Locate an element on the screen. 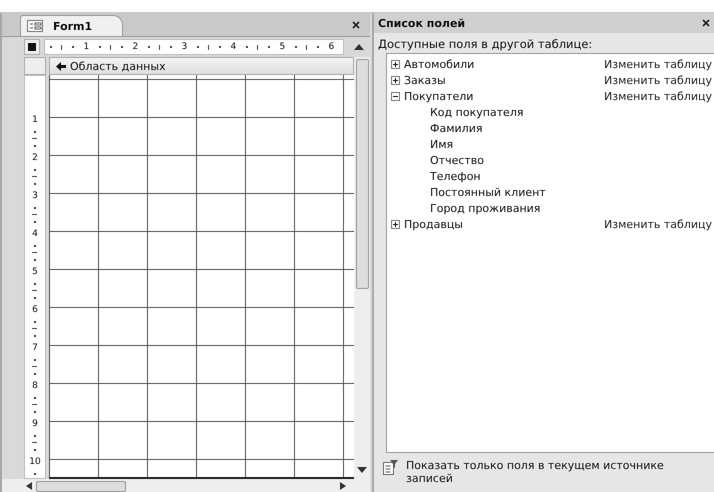 This screenshot has width=714, height=492. ruler-number: 9 is located at coordinates (35, 423).